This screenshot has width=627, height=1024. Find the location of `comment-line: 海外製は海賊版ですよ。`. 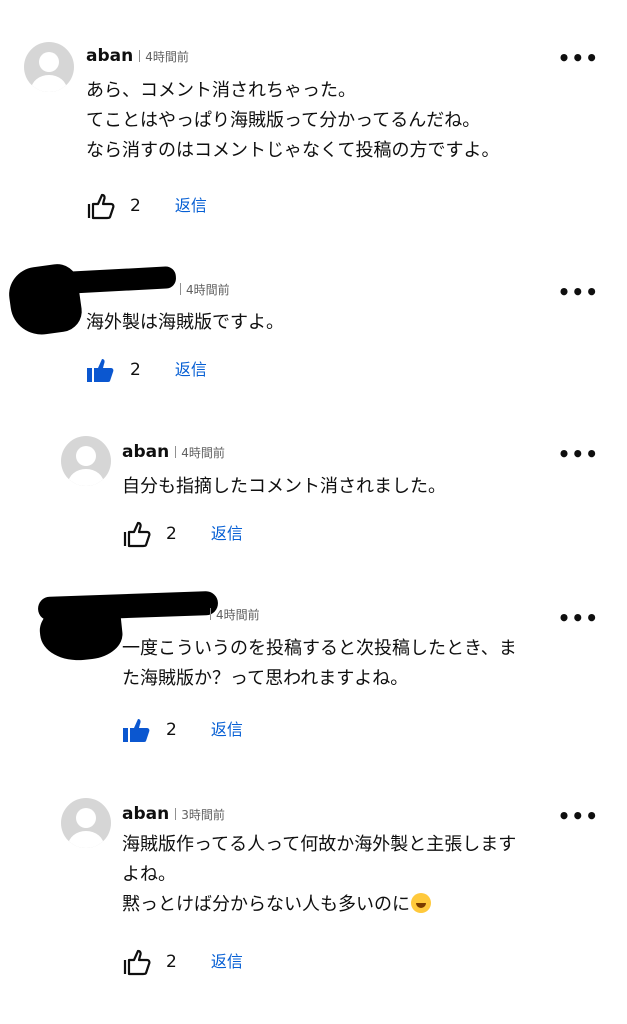

comment-line: 海外製は海賊版ですよ。 is located at coordinates (185, 322).